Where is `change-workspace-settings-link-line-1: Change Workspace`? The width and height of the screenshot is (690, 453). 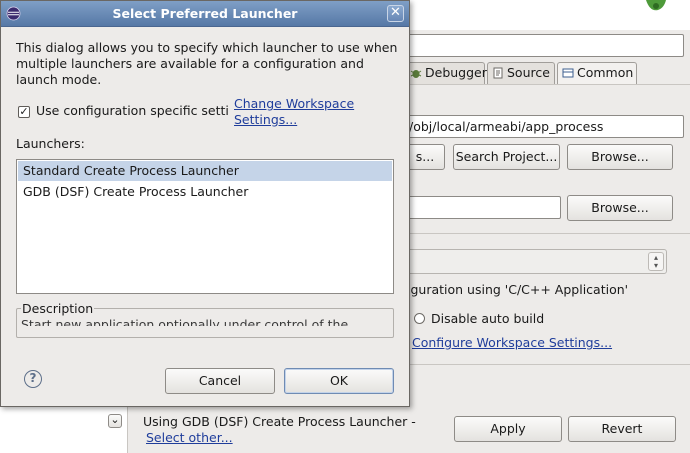 change-workspace-settings-link-line-1: Change Workspace is located at coordinates (294, 103).